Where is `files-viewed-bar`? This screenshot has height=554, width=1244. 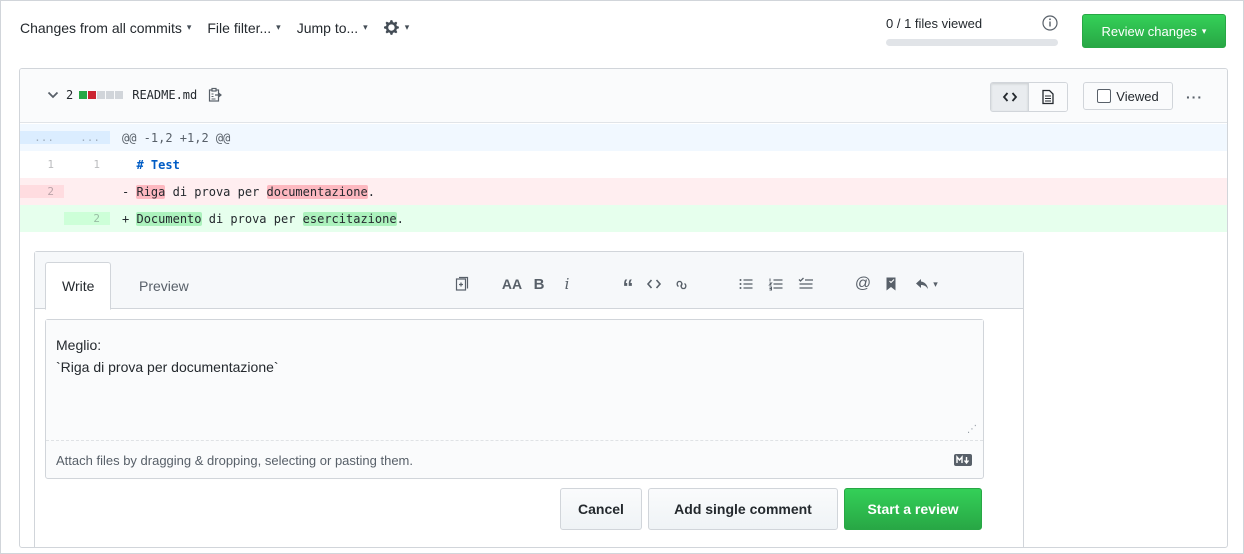 files-viewed-bar is located at coordinates (972, 42).